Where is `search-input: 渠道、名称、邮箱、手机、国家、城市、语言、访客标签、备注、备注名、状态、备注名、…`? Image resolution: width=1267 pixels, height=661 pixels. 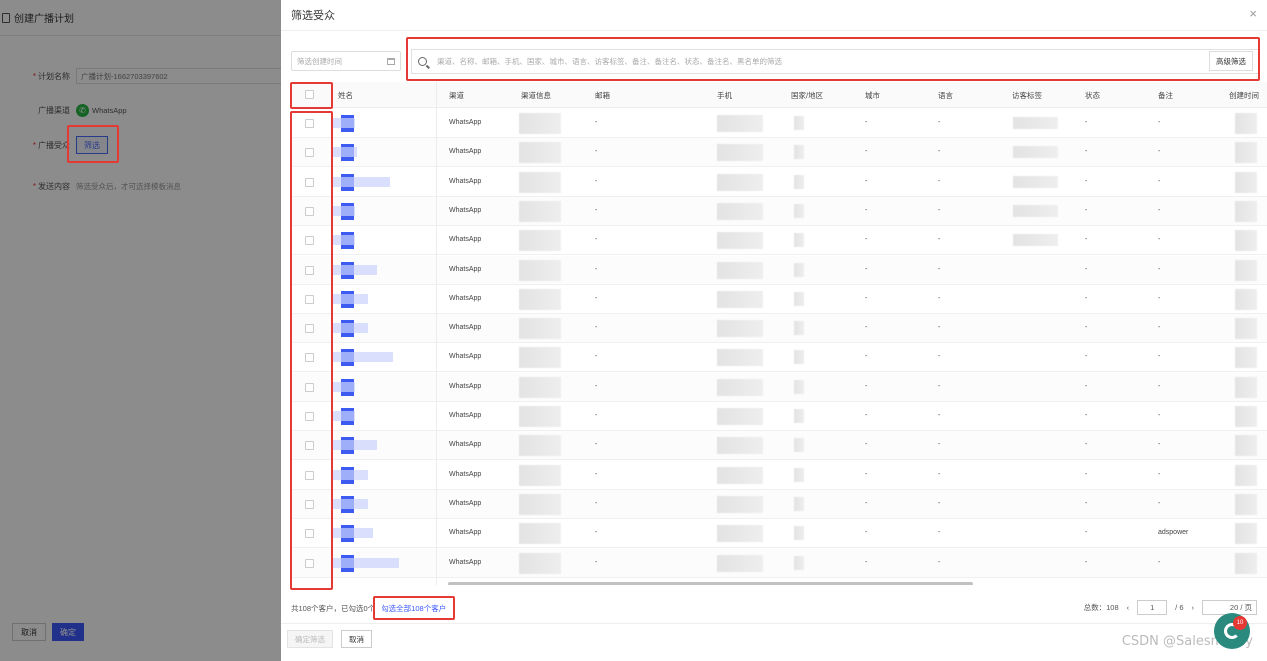
search-input: 渠道、名称、邮箱、手机、国家、城市、语言、访客标签、备注、备注名、状态、备注名、… is located at coordinates (835, 61).